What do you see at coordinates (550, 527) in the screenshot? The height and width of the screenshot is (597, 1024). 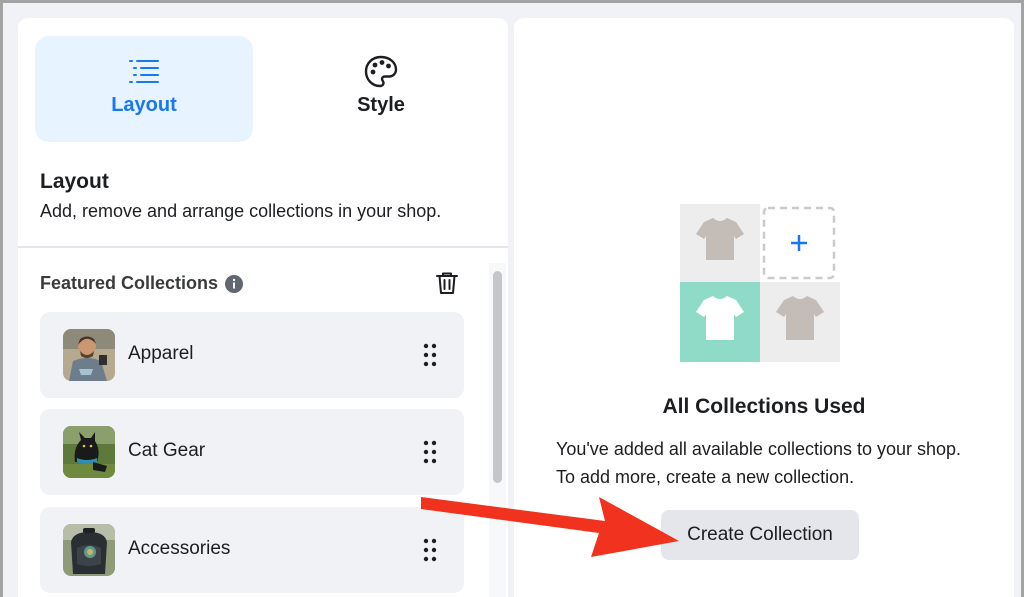 I see `annotation-arrow` at bounding box center [550, 527].